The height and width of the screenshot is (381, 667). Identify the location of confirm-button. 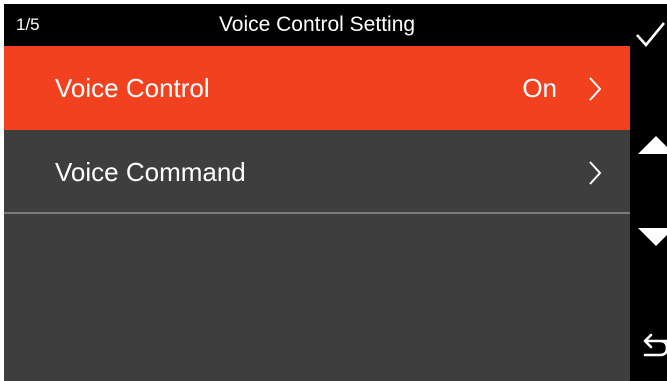
(648, 36).